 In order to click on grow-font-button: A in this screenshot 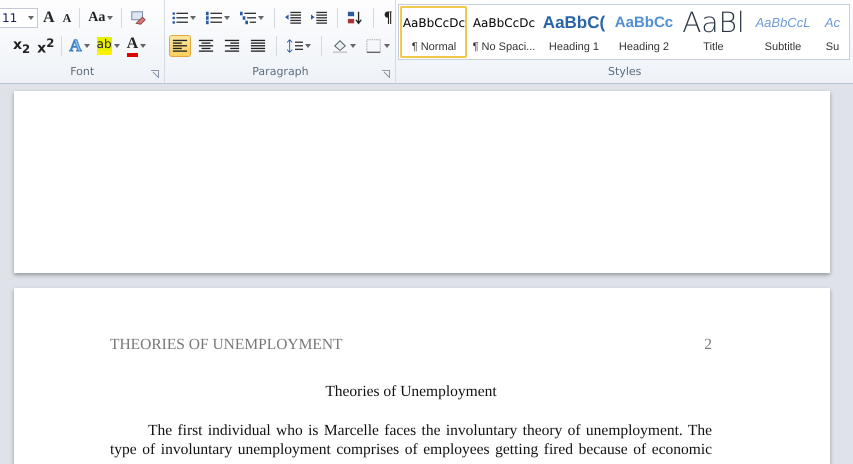, I will do `click(49, 18)`.